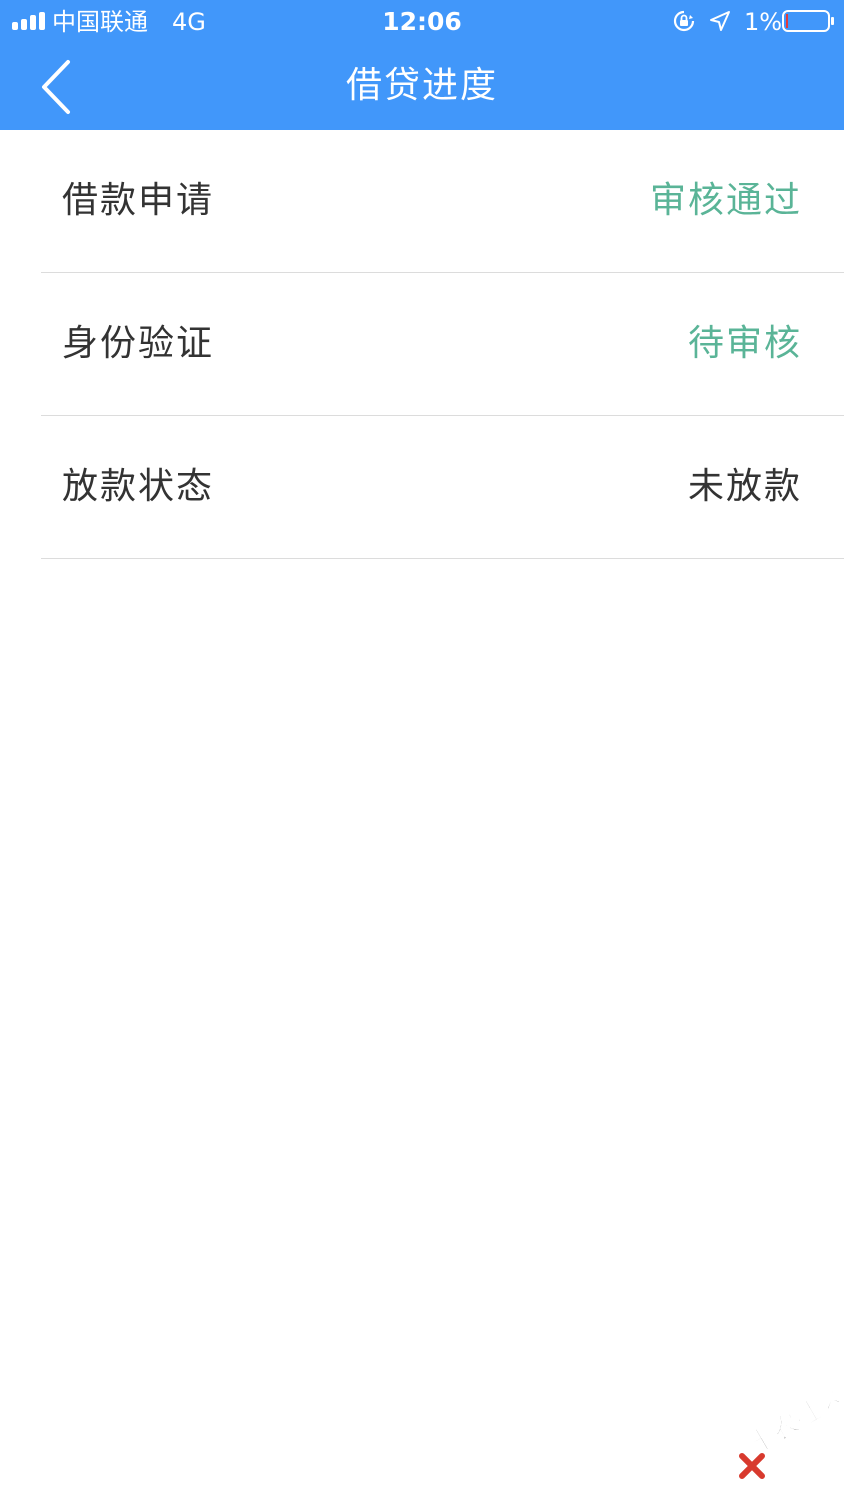  Describe the element at coordinates (794, 1421) in the screenshot. I see `watermark-text: 卡农社区` at that location.